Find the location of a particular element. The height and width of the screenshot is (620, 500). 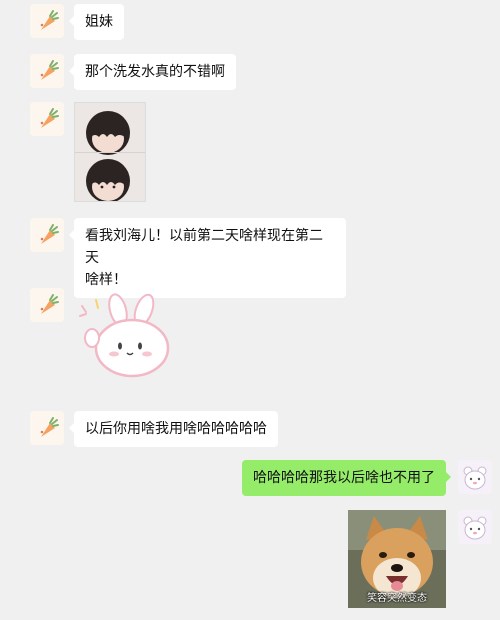

message-bubble: 看我刘海儿！以前第二天啥样现在第二天 啥样！ is located at coordinates (207, 258).